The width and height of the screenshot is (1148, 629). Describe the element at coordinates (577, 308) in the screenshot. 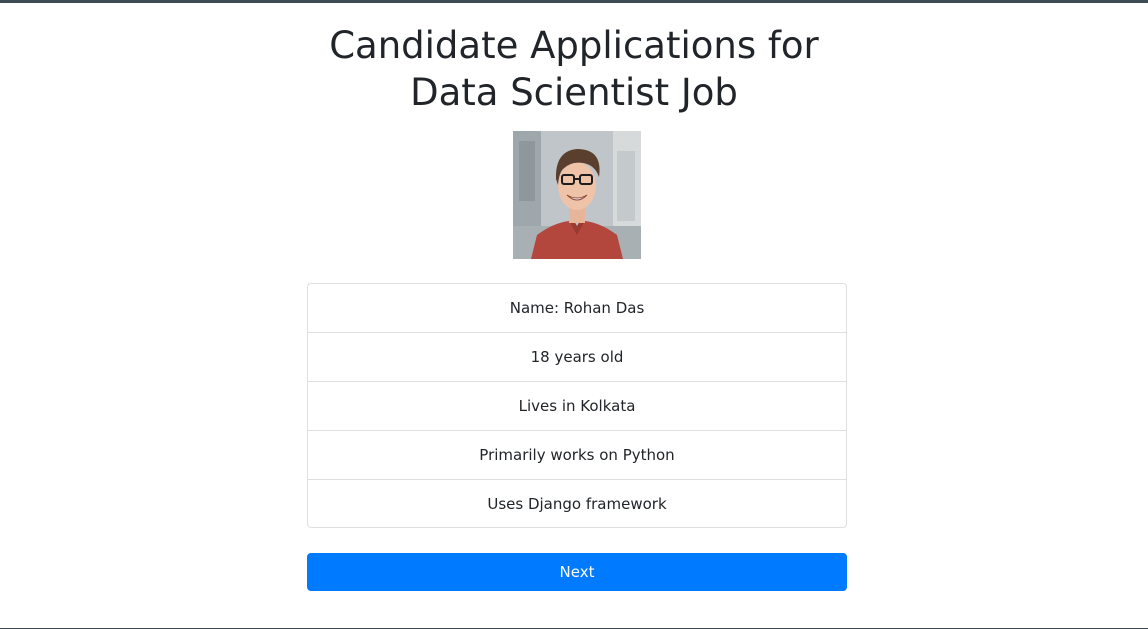

I see `detail-name: Name: Rohan Das` at that location.